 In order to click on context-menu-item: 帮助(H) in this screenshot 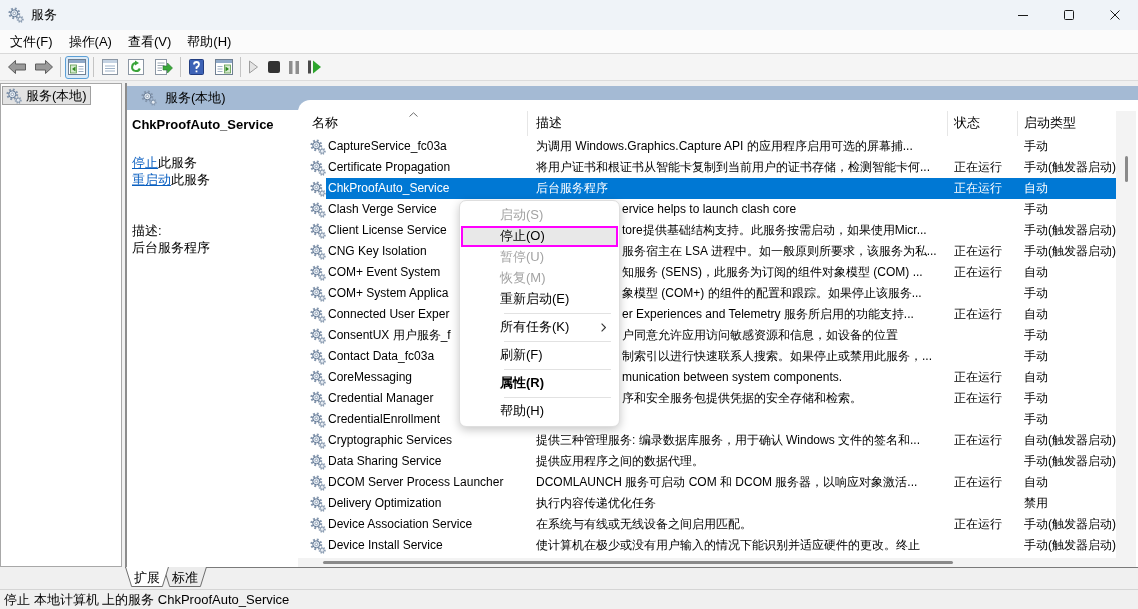, I will do `click(539, 411)`.